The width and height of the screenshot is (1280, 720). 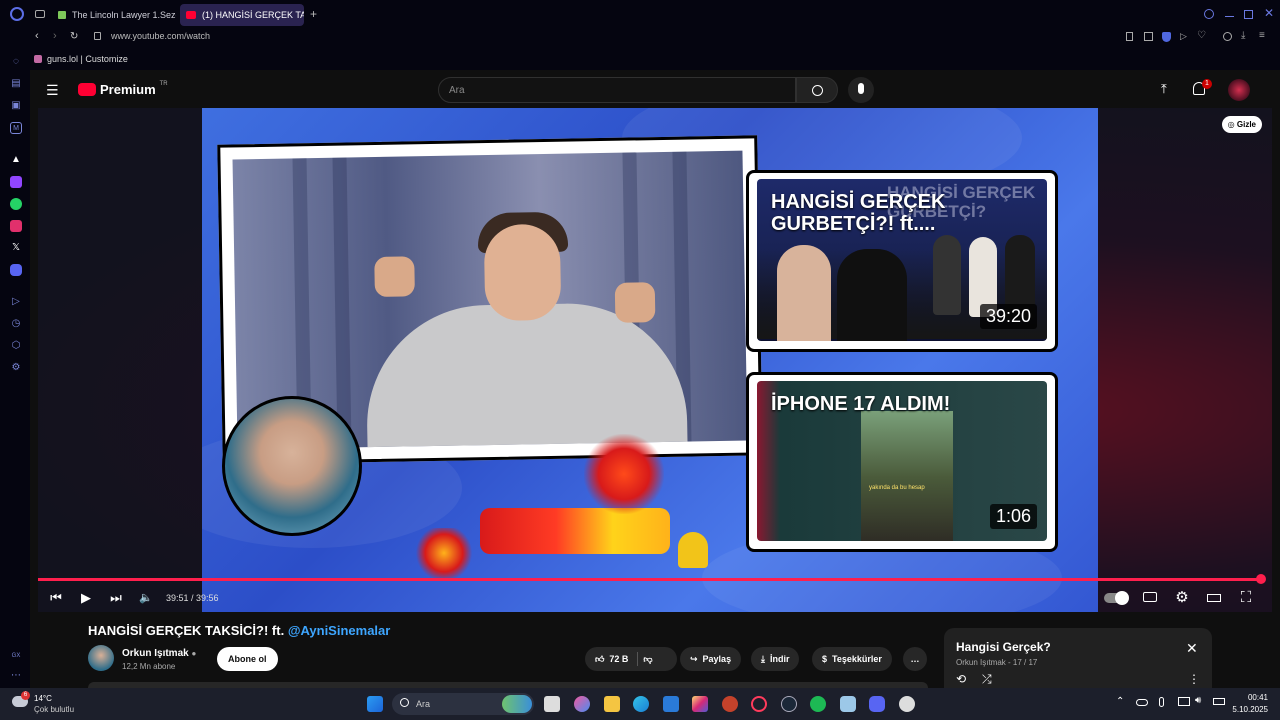 What do you see at coordinates (1243, 35) in the screenshot?
I see `download-icon: ⤓` at bounding box center [1243, 35].